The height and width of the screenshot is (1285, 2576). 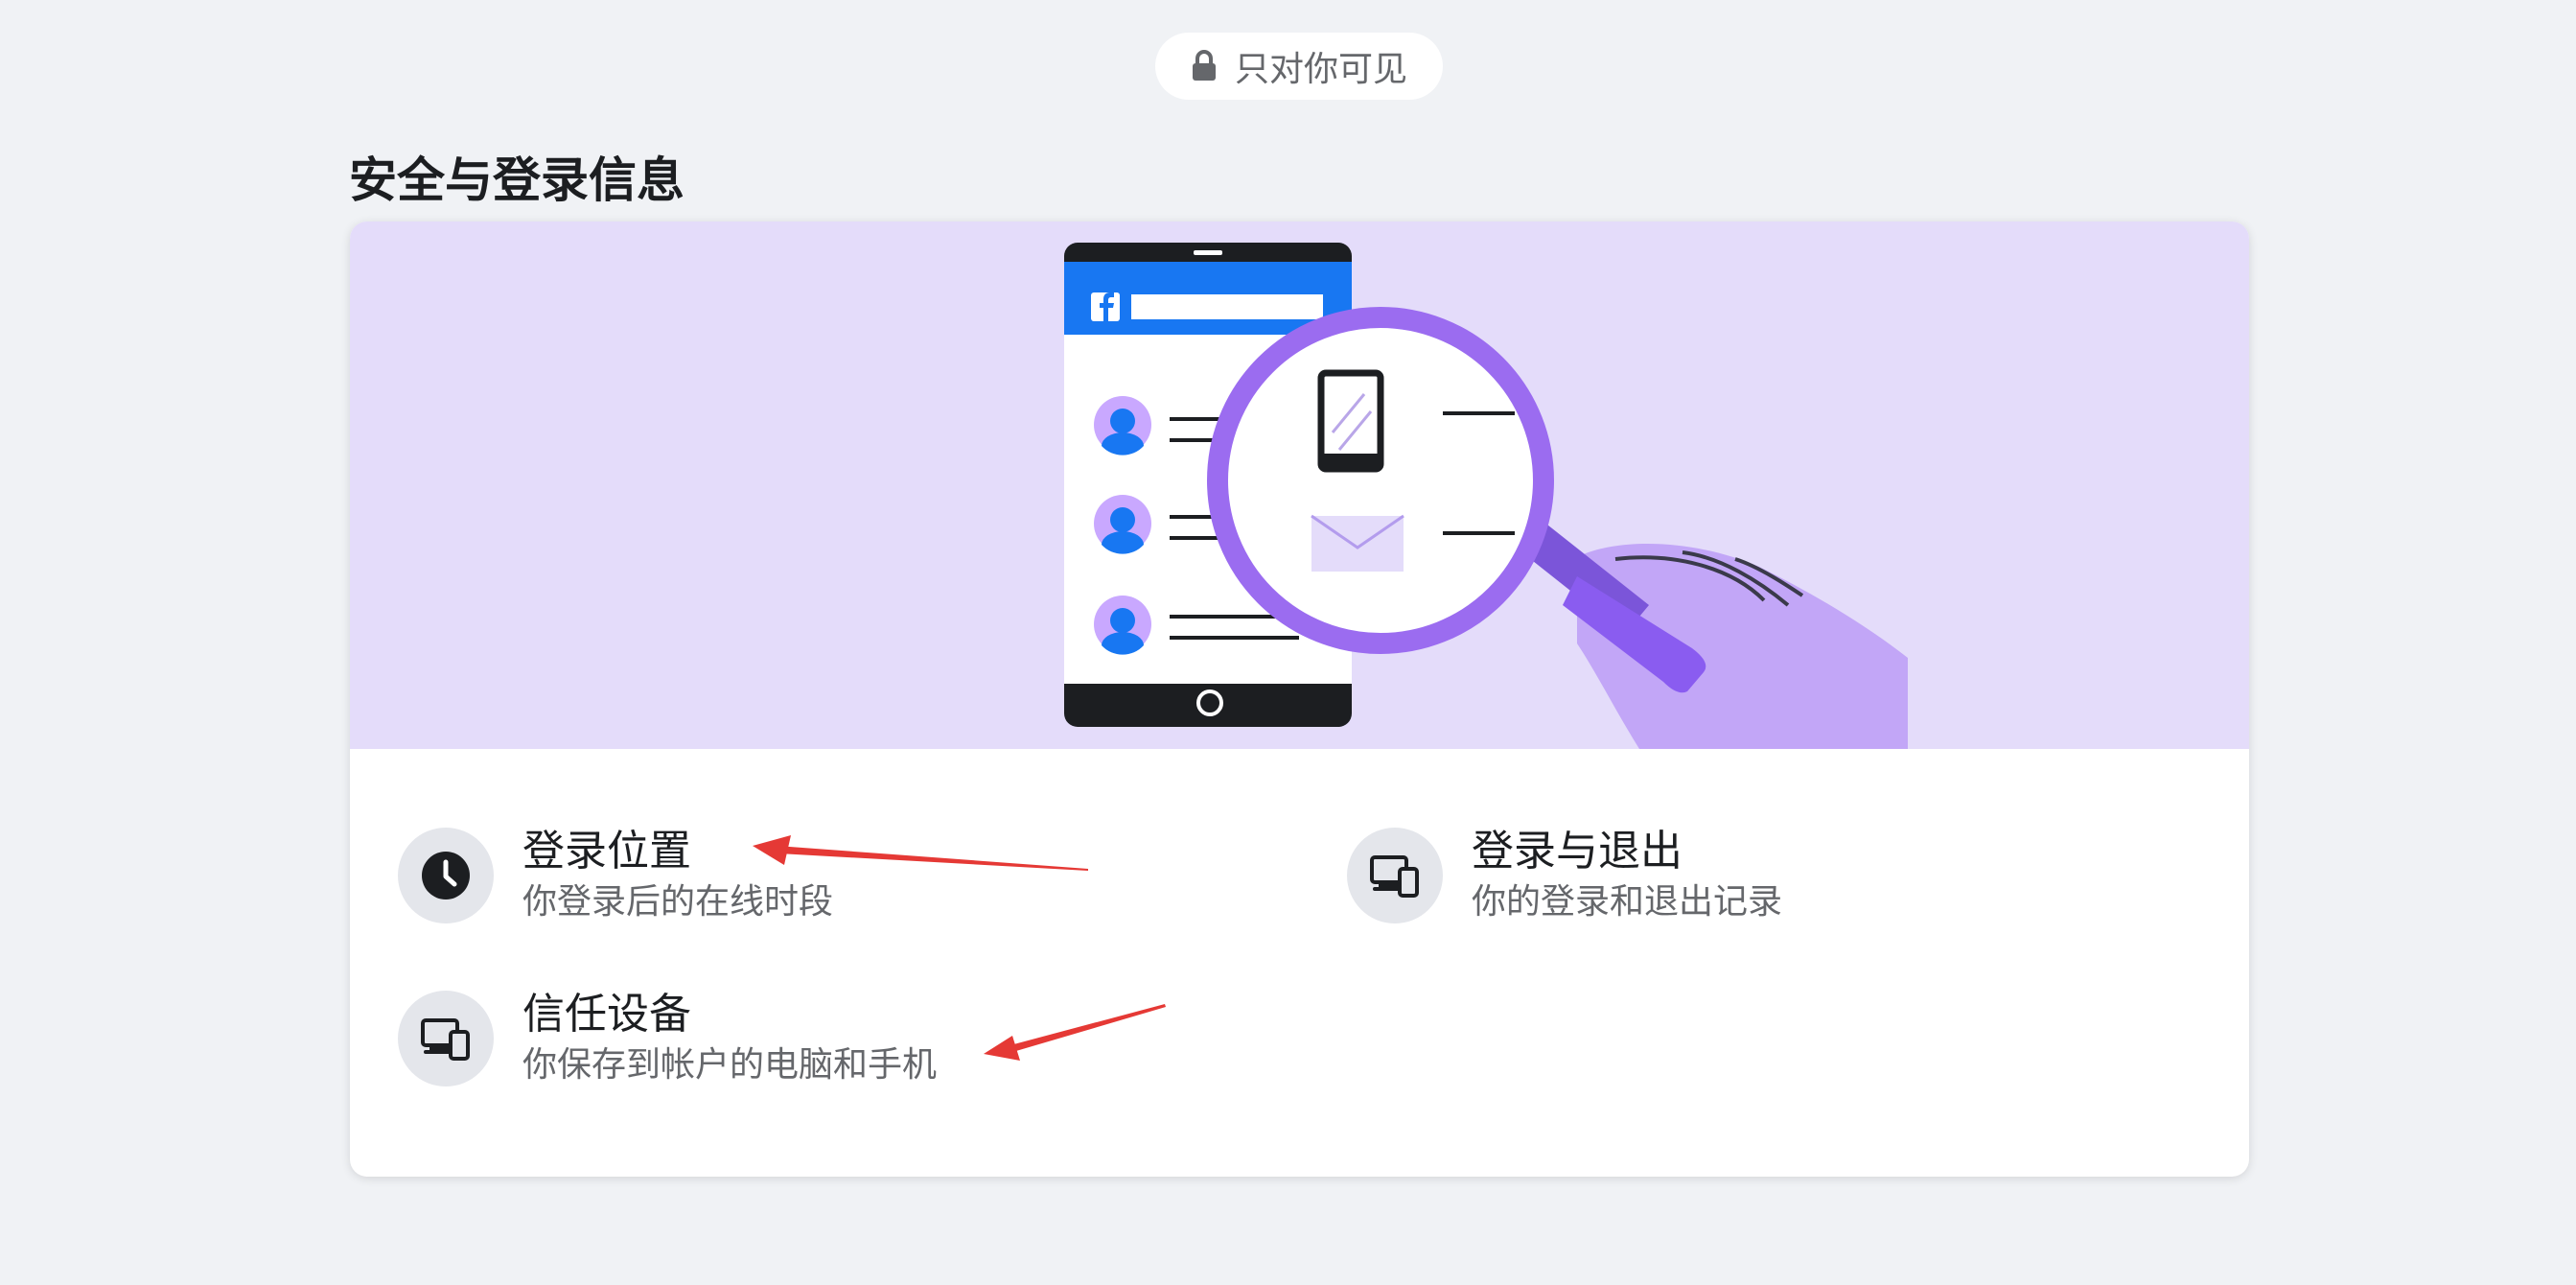 I want to click on login-logout-option: 登录与退出 你的登录和退出记录, so click(x=1565, y=876).